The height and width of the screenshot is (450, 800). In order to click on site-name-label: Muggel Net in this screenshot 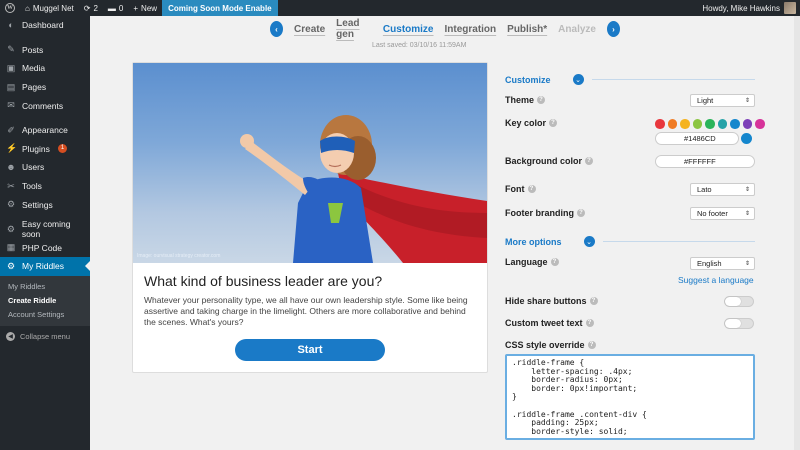, I will do `click(53, 8)`.